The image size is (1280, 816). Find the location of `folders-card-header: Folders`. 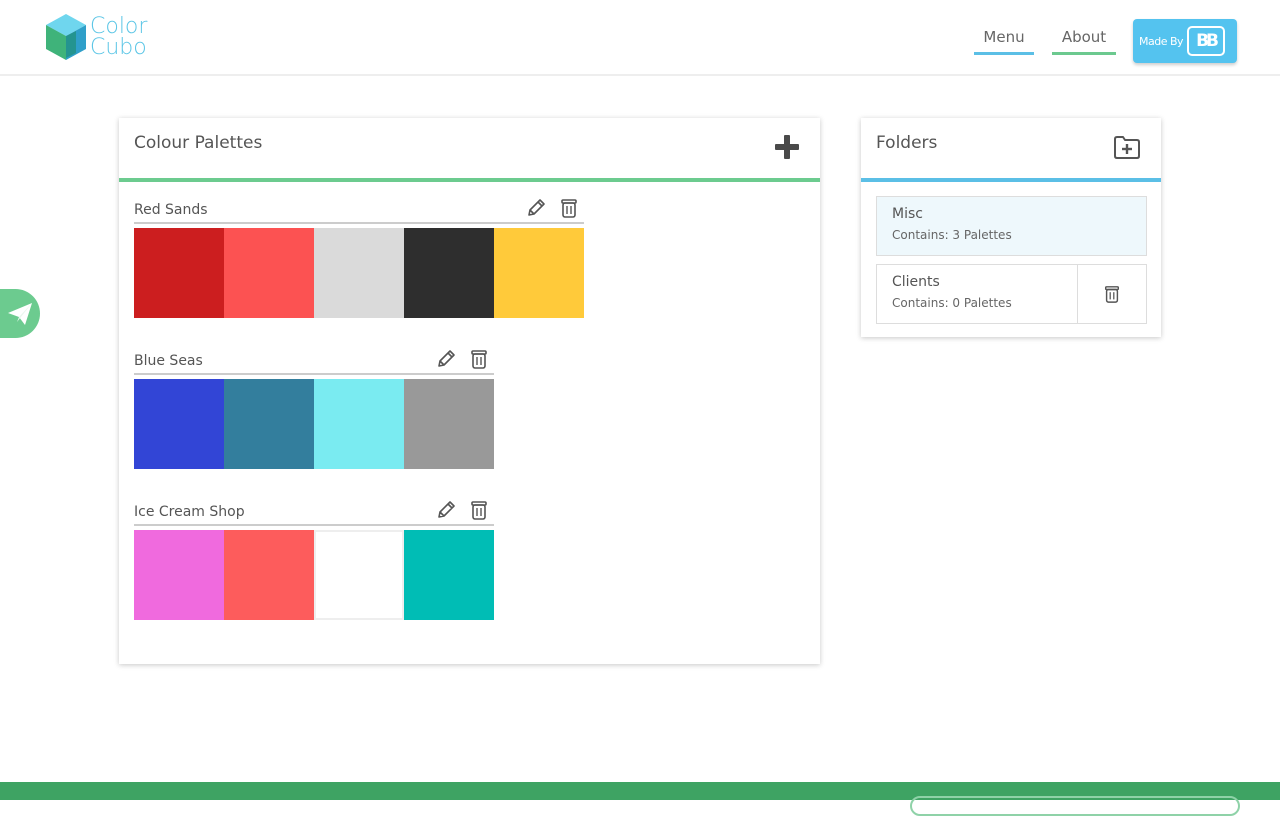

folders-card-header: Folders is located at coordinates (1011, 150).